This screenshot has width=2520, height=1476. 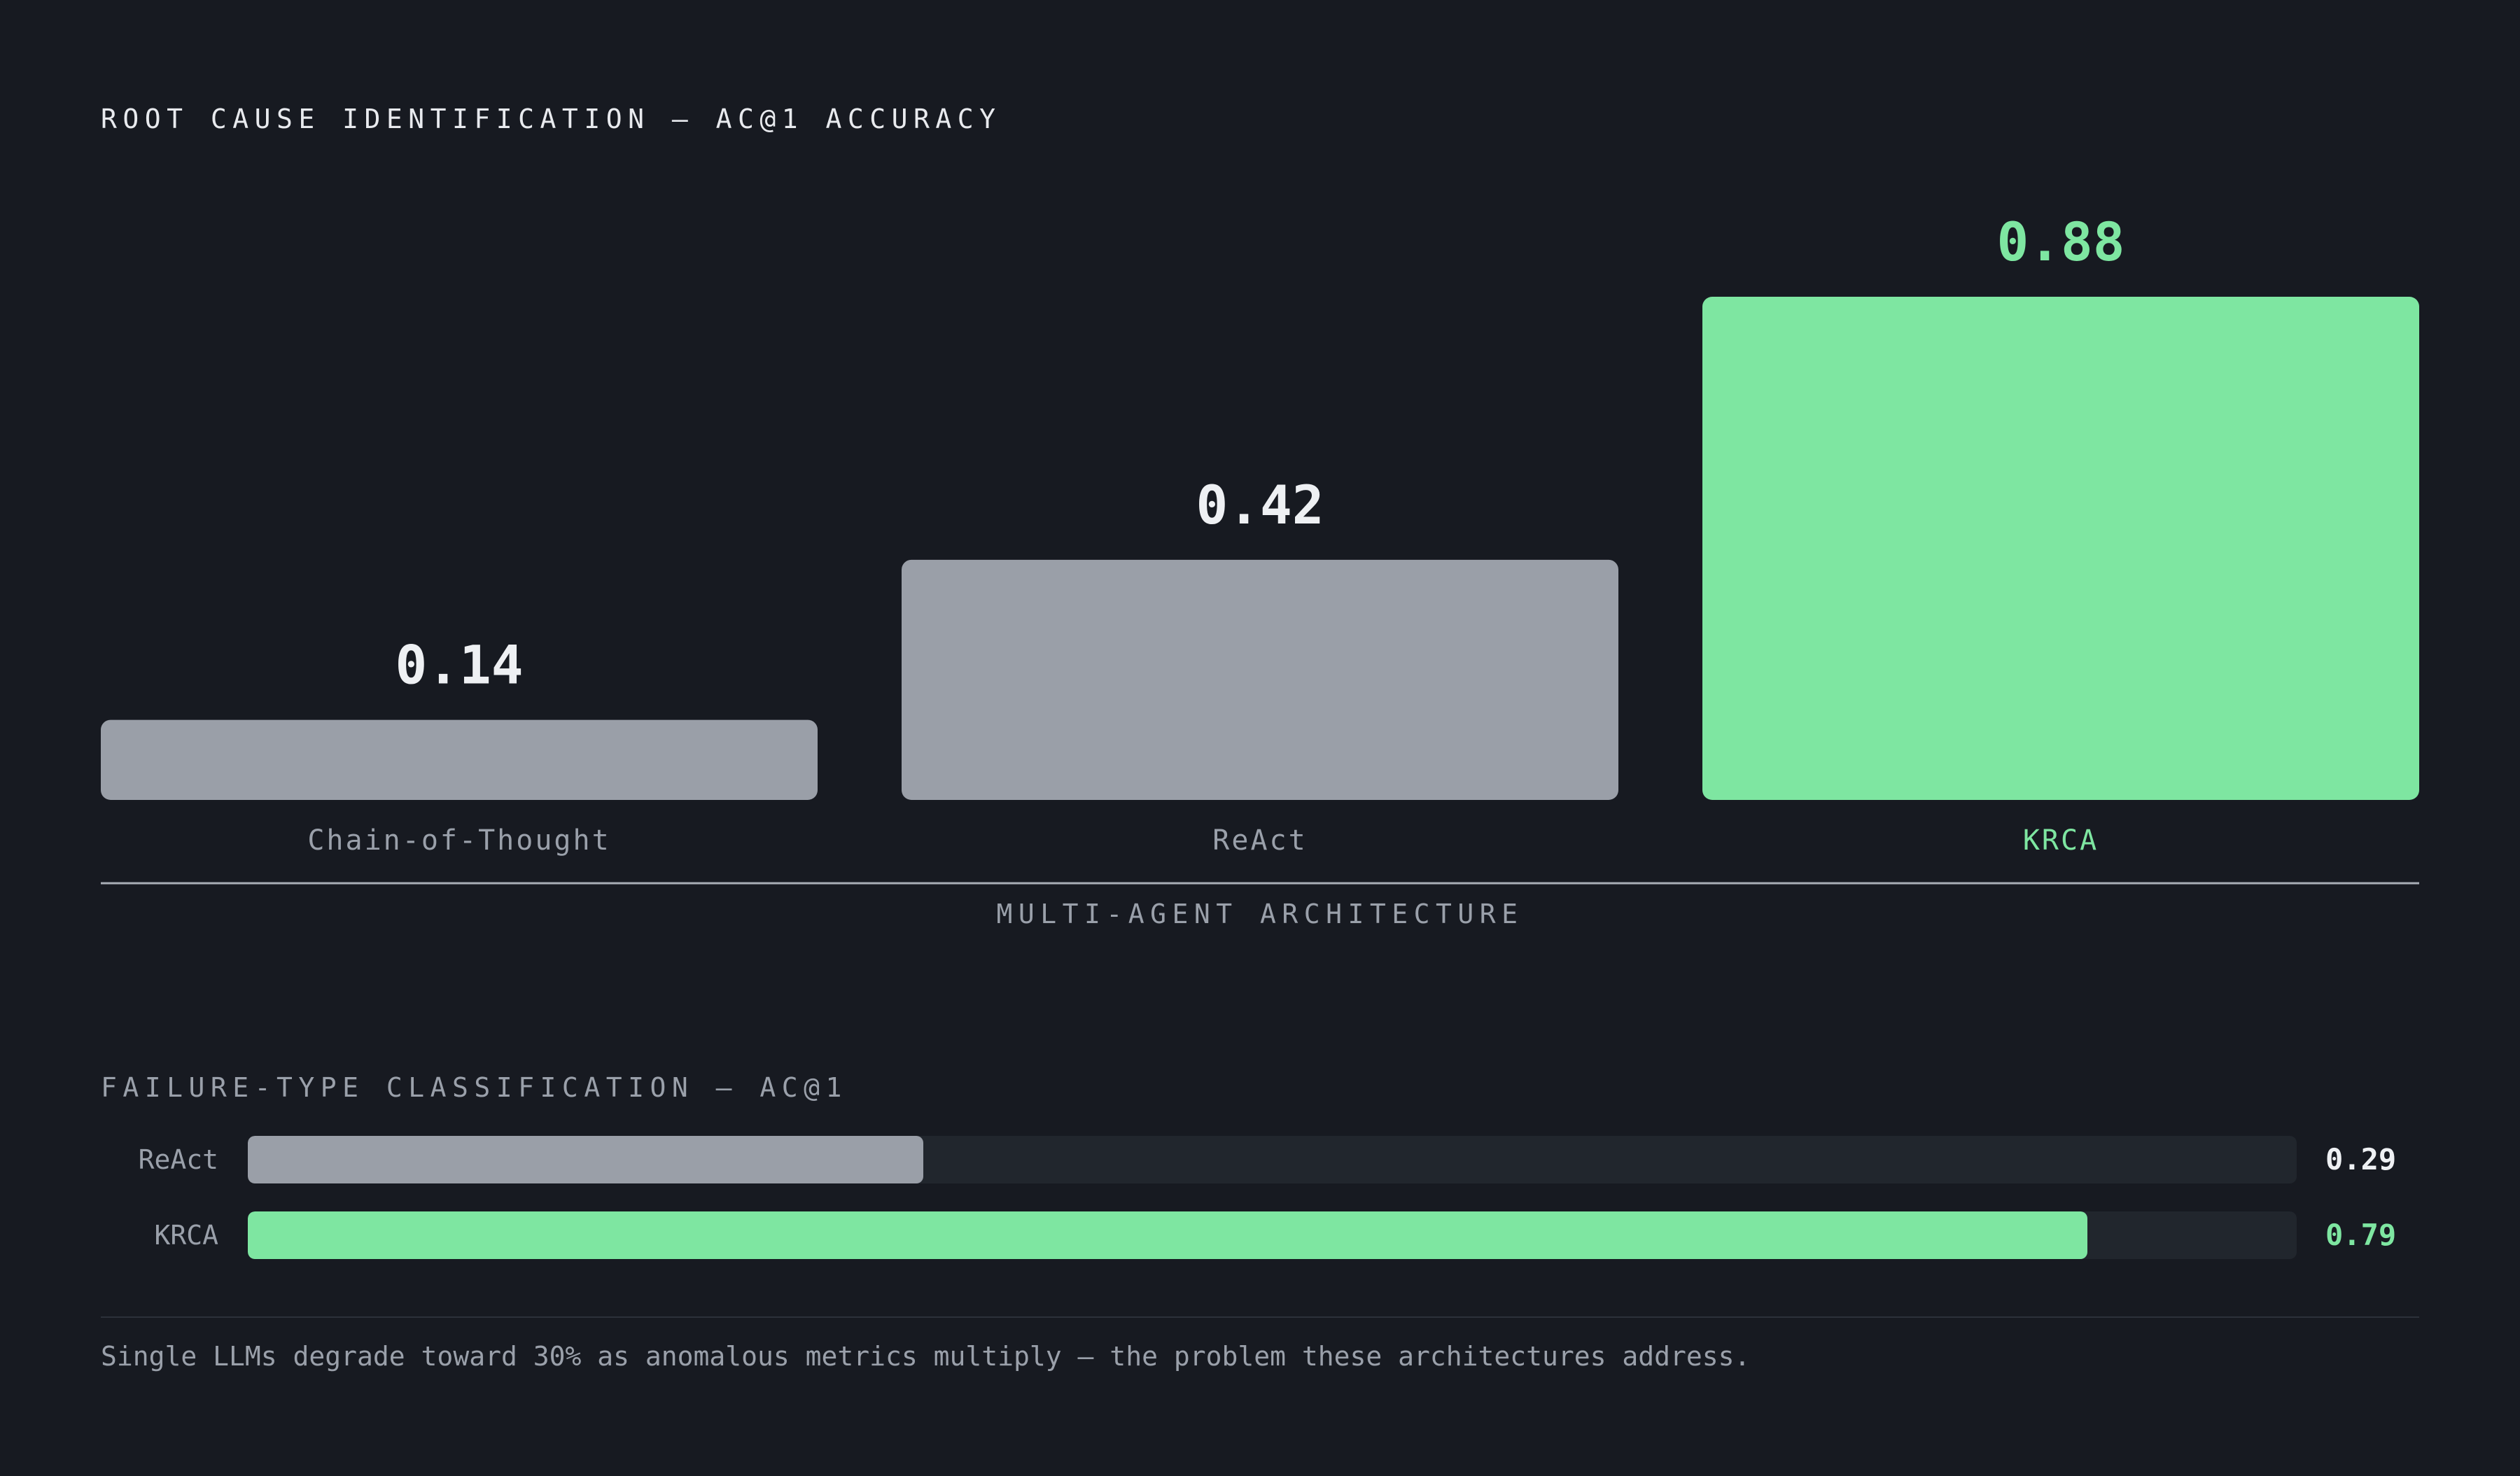 What do you see at coordinates (459, 760) in the screenshot?
I see `bar-chain-of-thought` at bounding box center [459, 760].